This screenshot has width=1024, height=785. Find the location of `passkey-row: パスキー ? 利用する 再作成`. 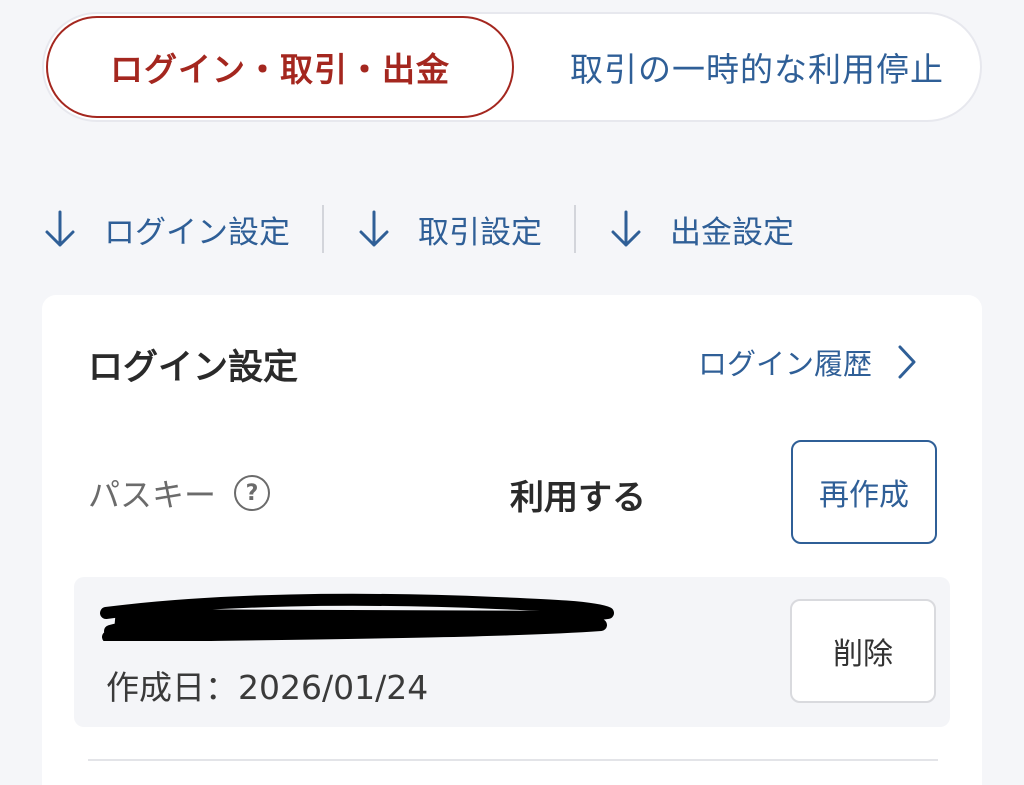

passkey-row: パスキー ? 利用する 再作成 is located at coordinates (513, 492).